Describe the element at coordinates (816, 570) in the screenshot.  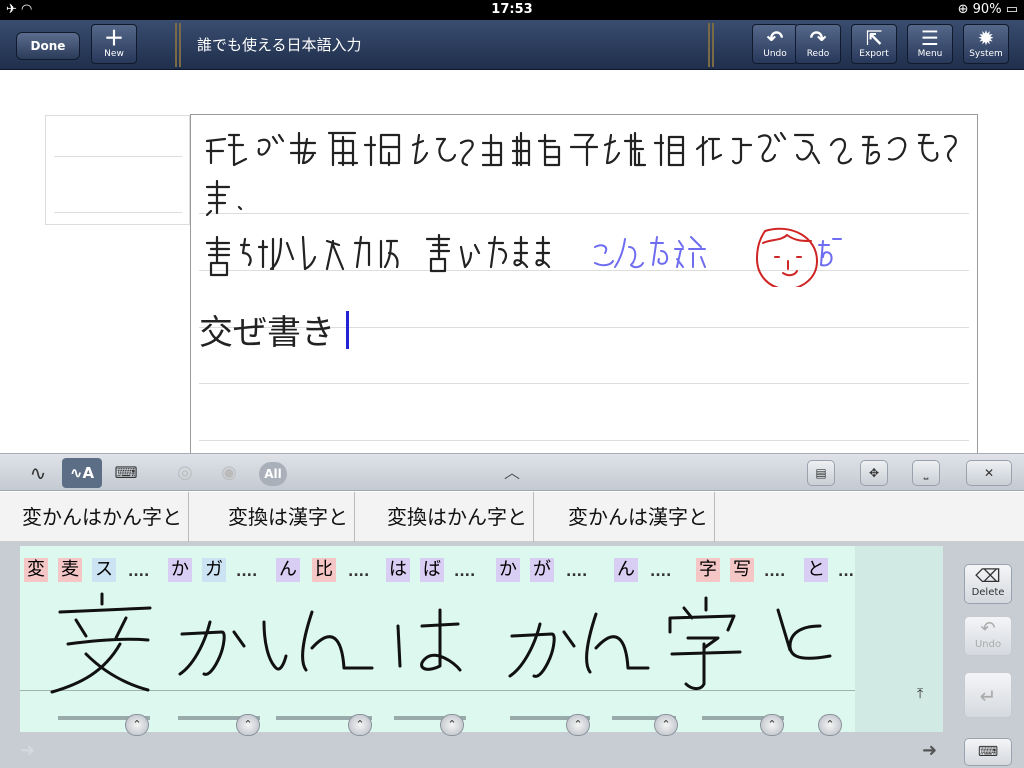
I see `char-chip: と` at that location.